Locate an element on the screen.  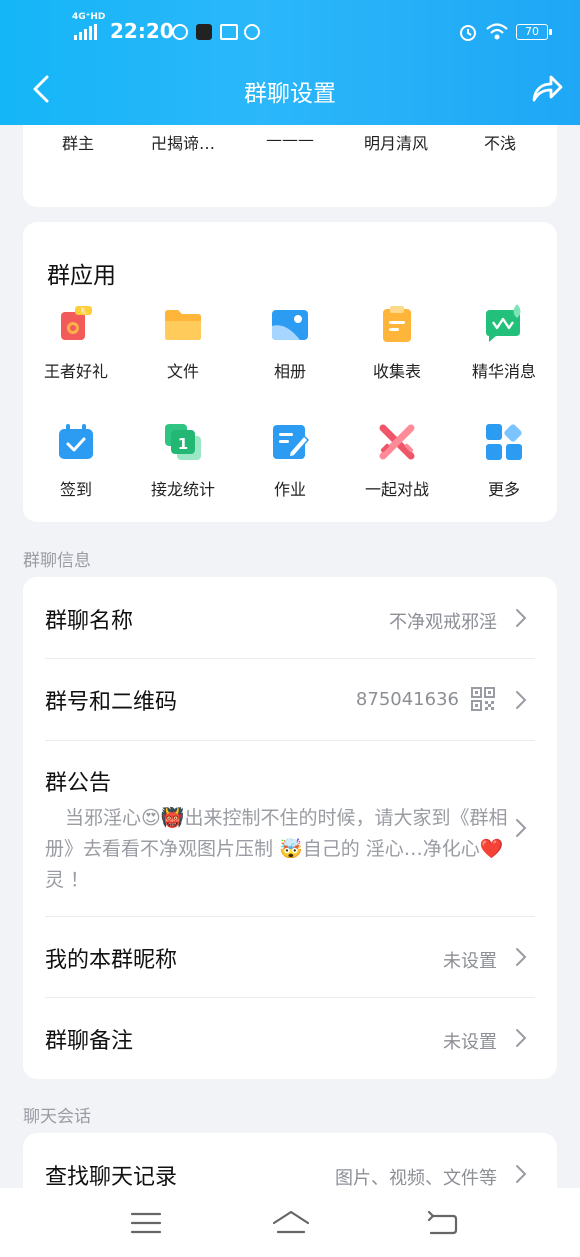
group-name-row: 群聊名称 不净观戒邪淫 is located at coordinates (290, 617).